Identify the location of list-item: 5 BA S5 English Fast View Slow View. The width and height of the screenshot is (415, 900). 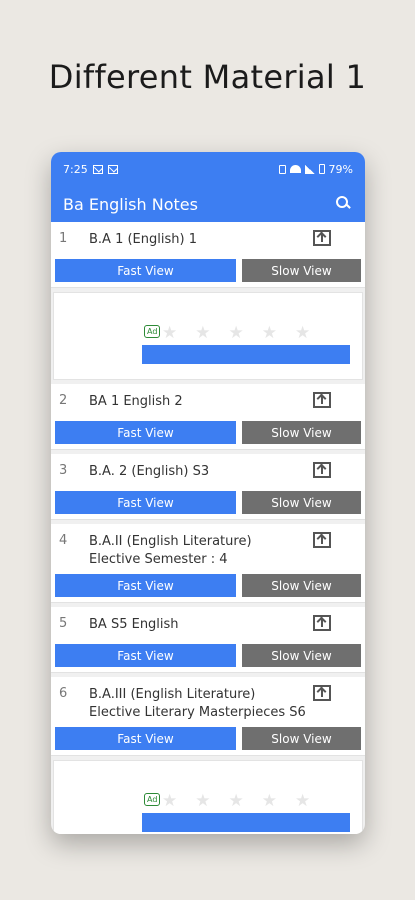
(208, 640).